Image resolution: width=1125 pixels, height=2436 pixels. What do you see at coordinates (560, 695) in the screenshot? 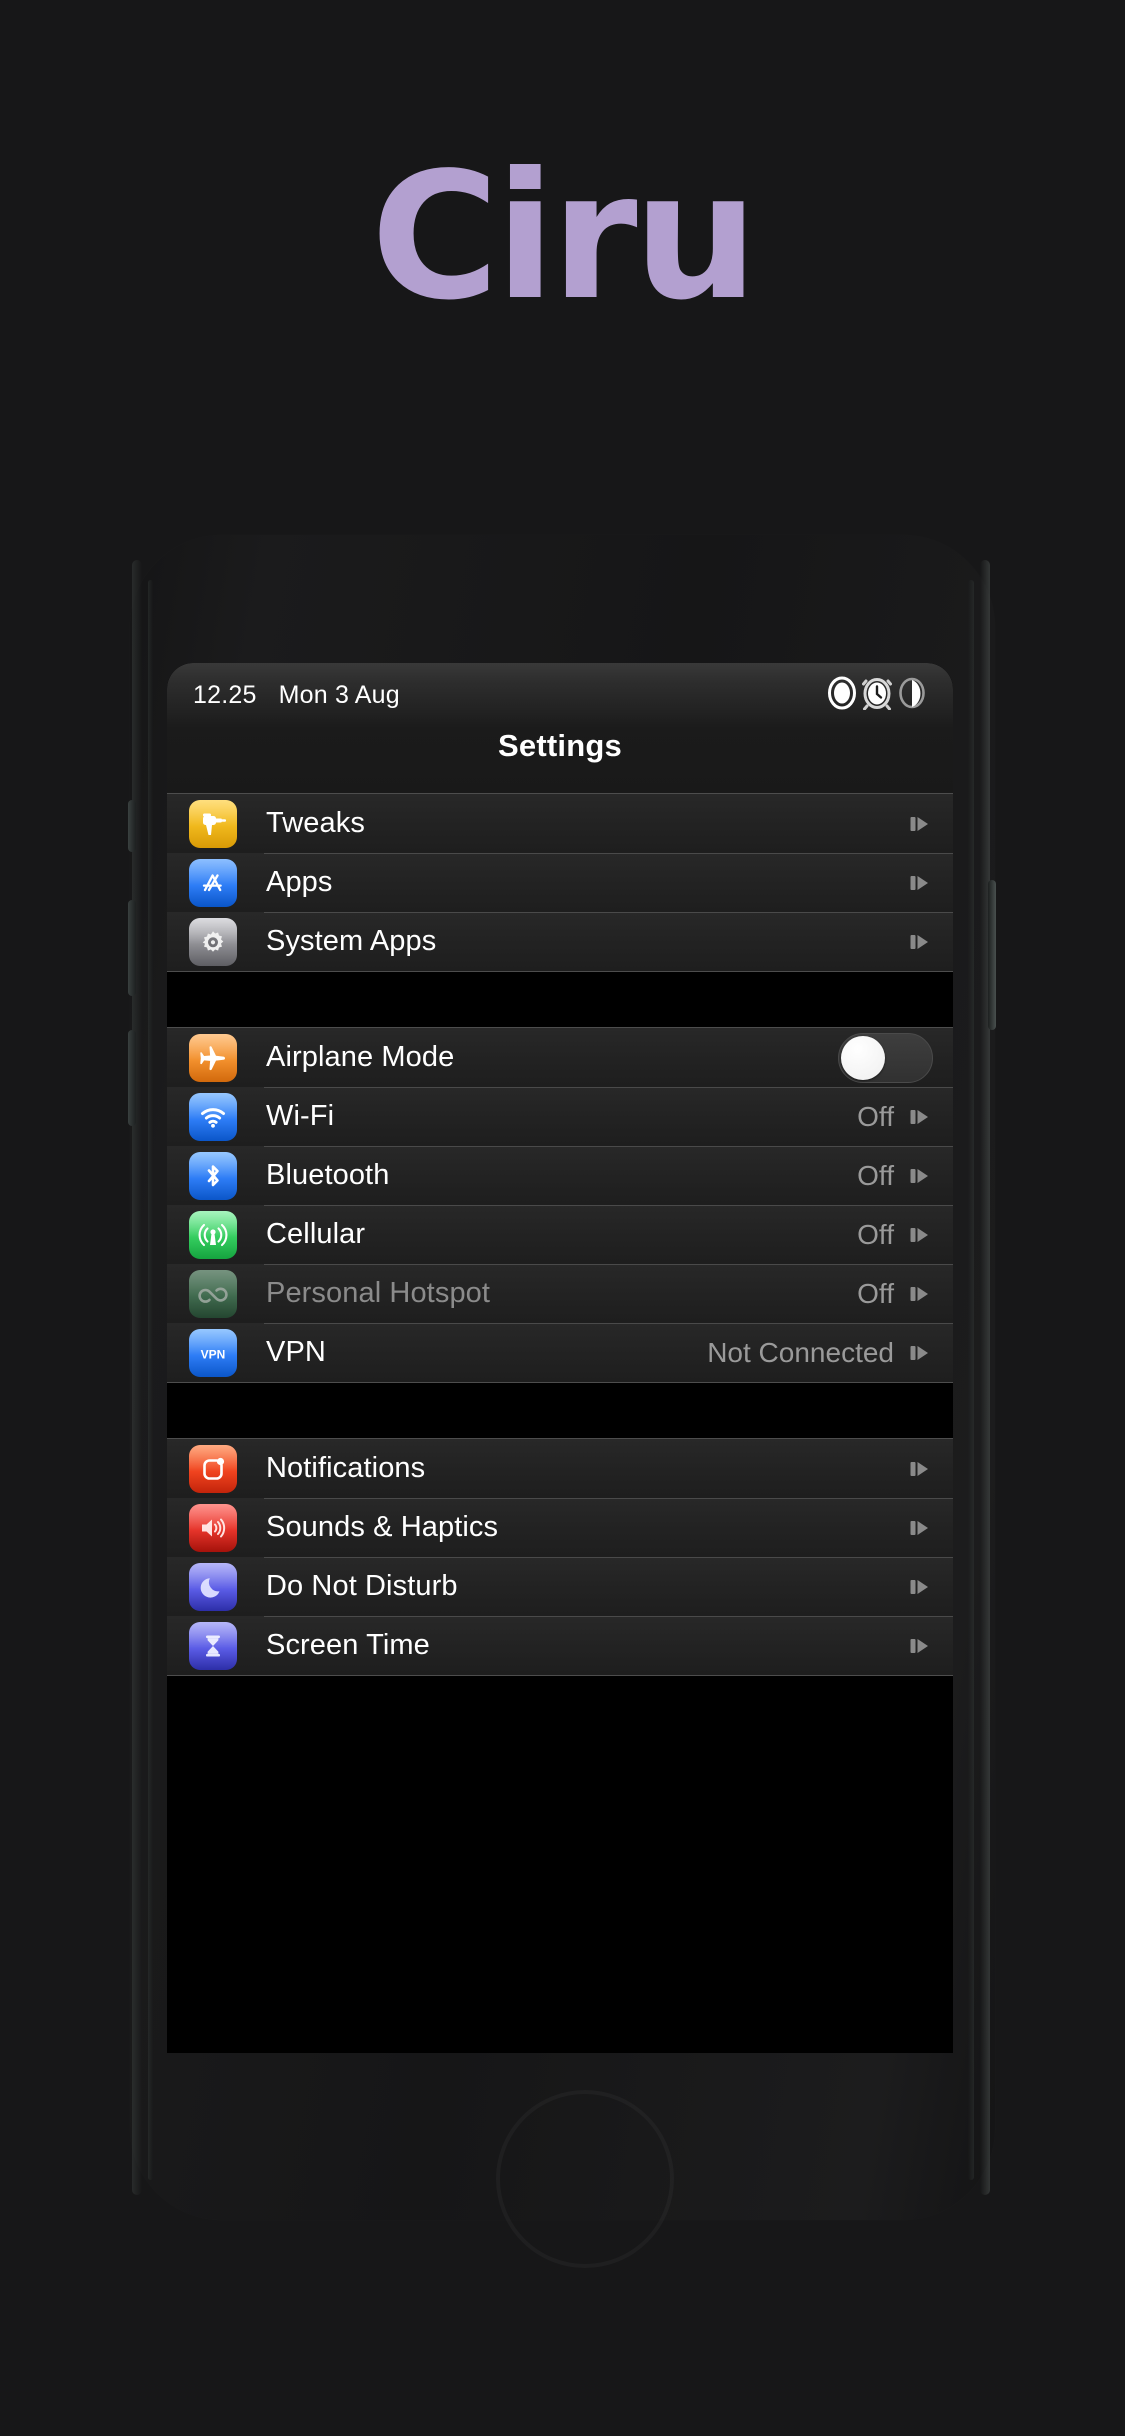
I see `status-bar: 12.25 Mon 3 Aug` at bounding box center [560, 695].